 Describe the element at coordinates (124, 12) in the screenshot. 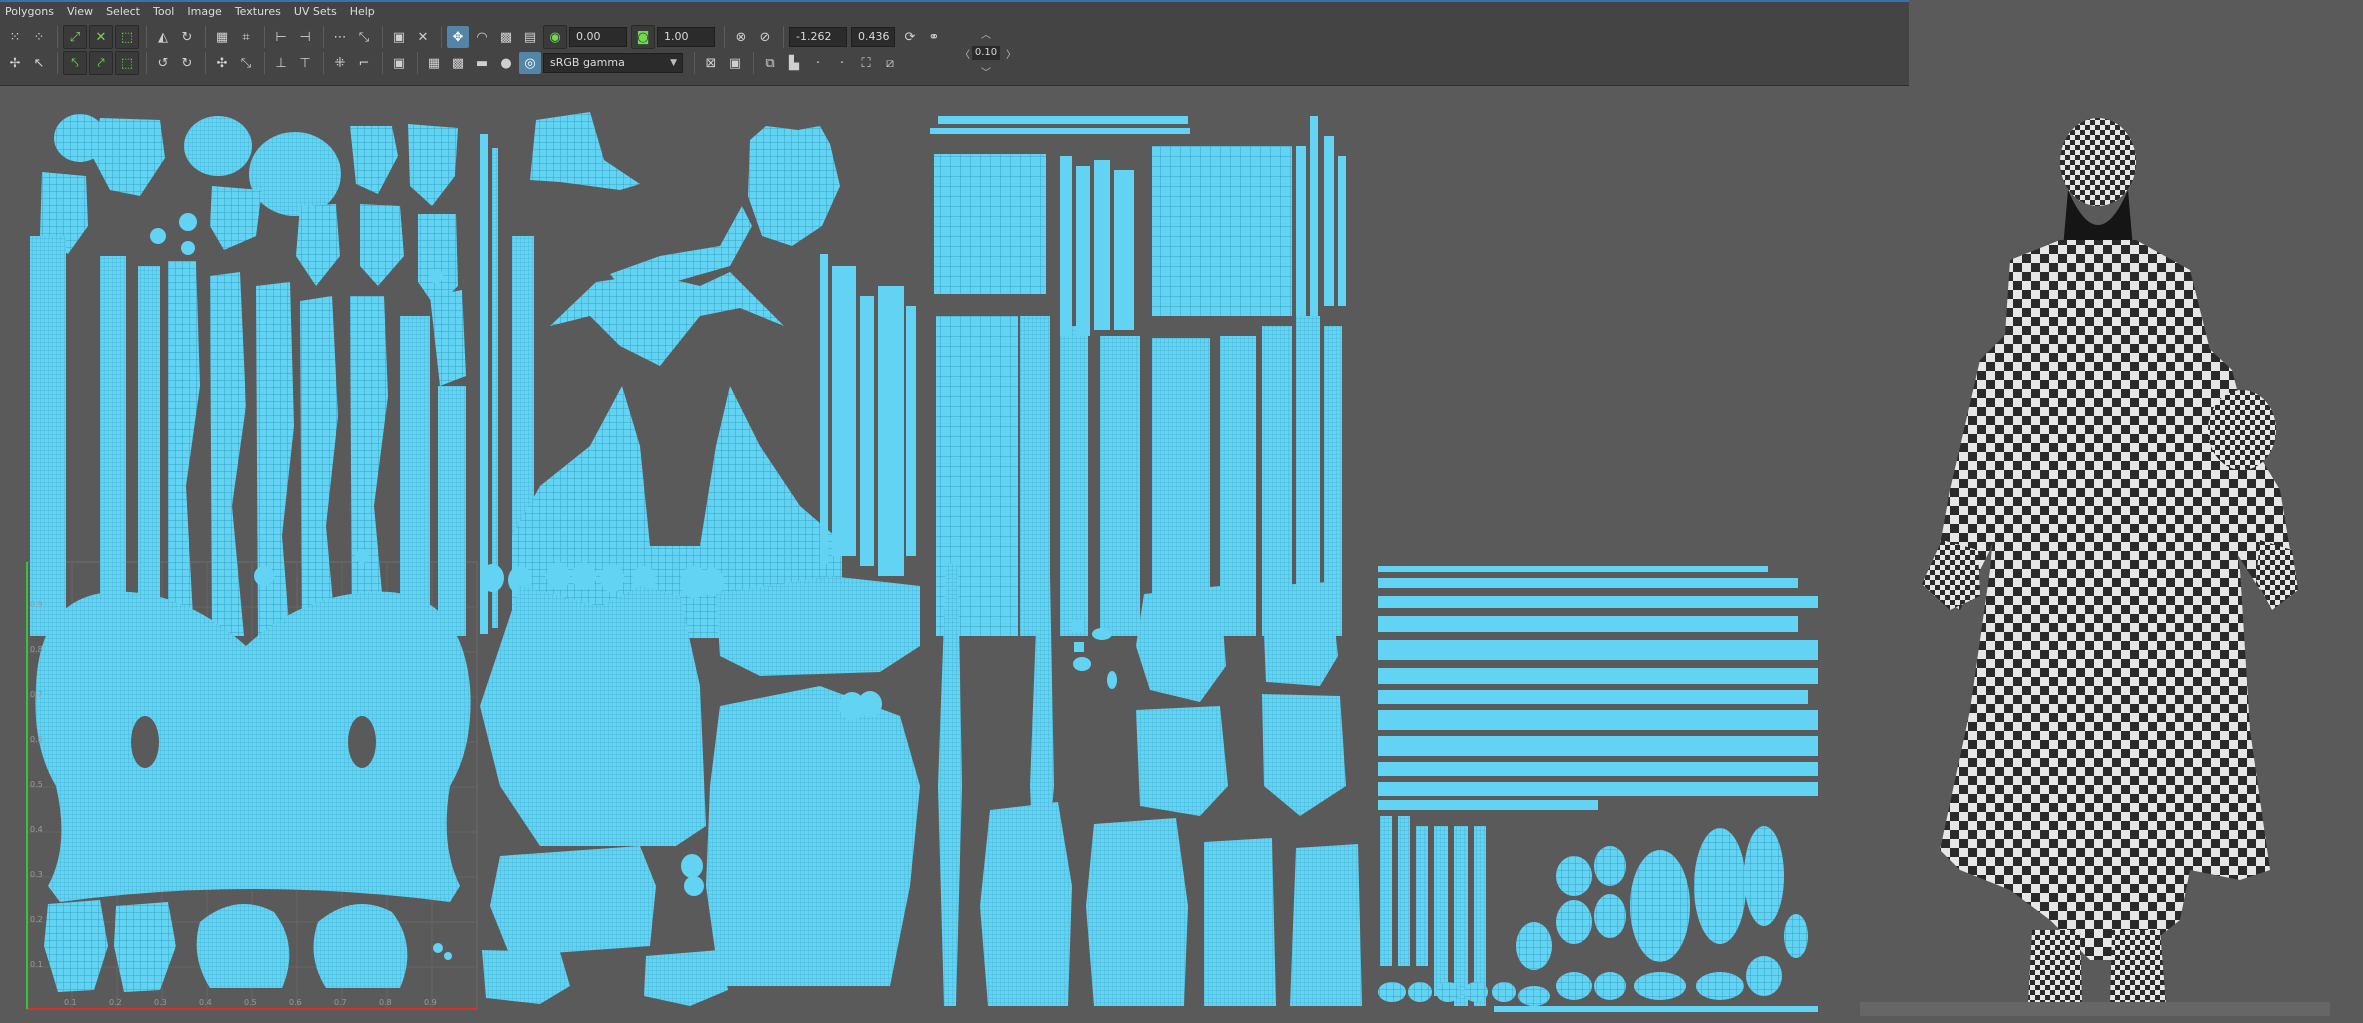

I see `menu-select: Select` at that location.